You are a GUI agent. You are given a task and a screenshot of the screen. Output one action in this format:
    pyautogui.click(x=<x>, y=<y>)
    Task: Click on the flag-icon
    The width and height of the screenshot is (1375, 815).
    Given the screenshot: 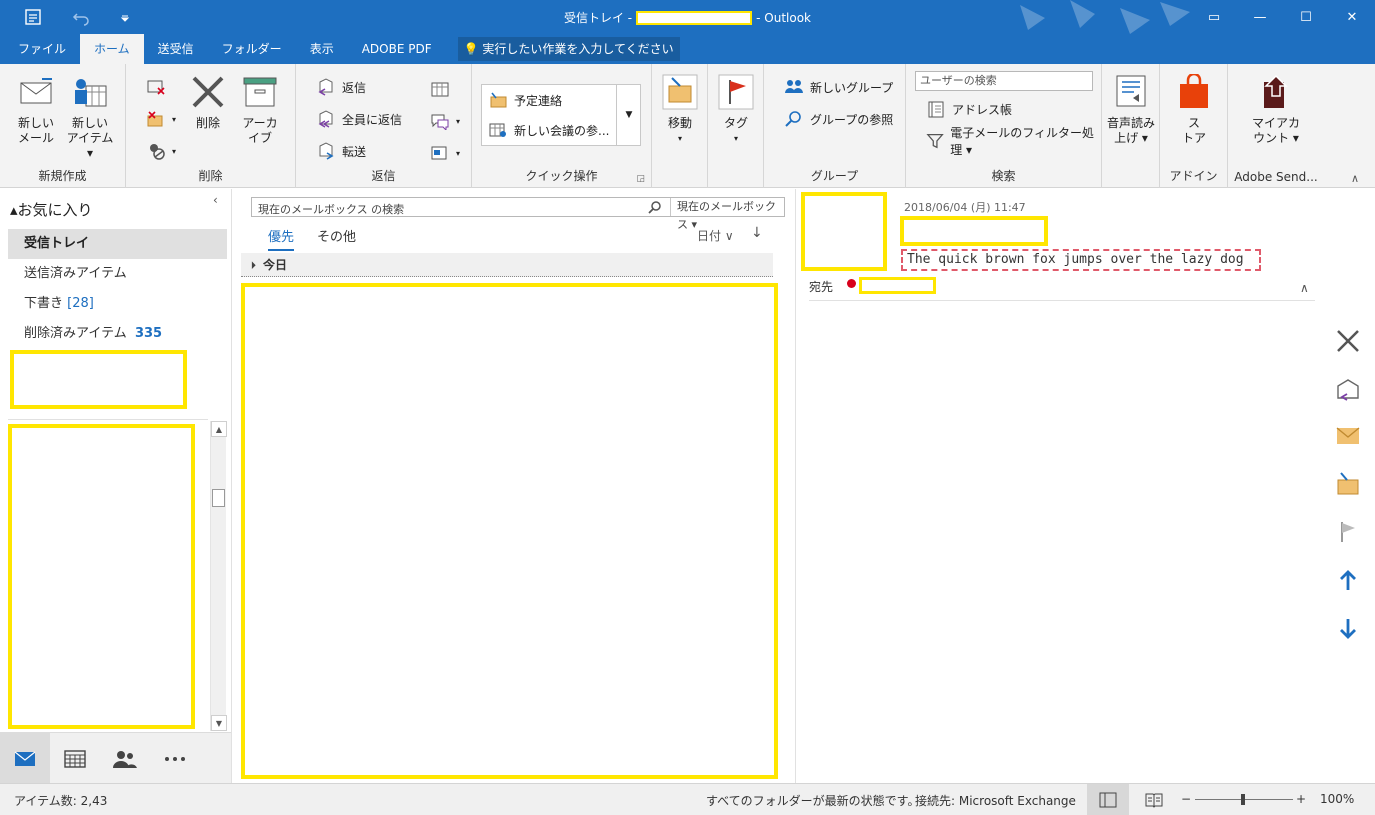 What is the action you would take?
    pyautogui.click(x=736, y=92)
    